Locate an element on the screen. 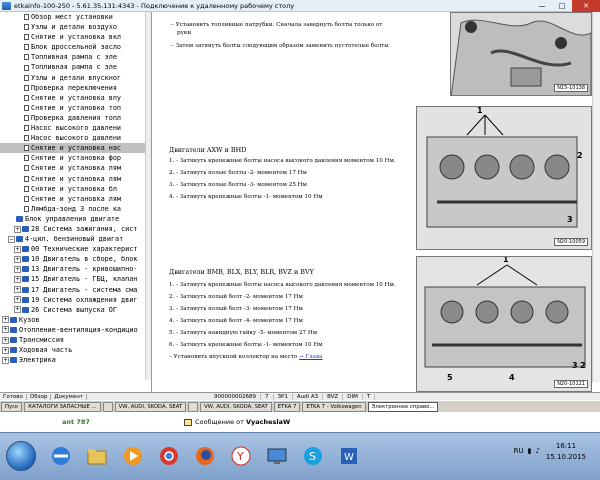  tree-status: Готово is located at coordinates (13, 396).